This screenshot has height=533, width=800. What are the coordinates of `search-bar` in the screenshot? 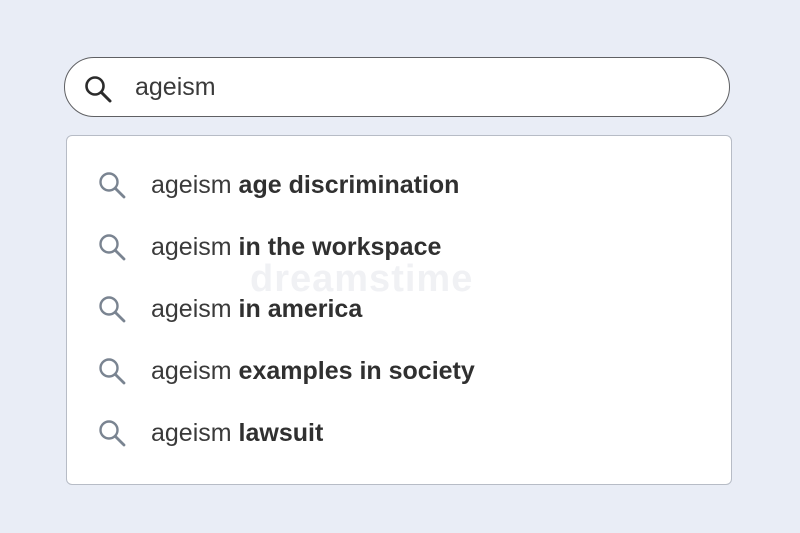 It's located at (397, 87).